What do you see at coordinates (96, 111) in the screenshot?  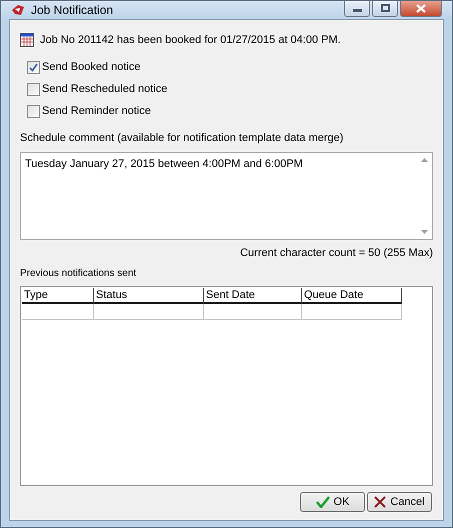 I see `checkbox-label: Send Reminder notice` at bounding box center [96, 111].